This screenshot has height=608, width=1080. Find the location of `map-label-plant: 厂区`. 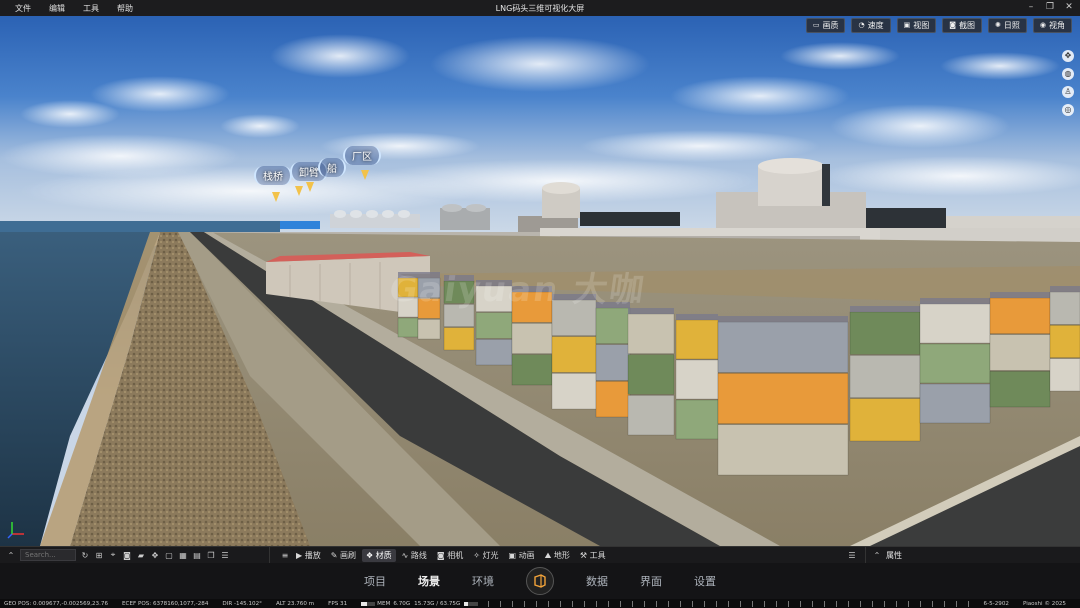

map-label-plant: 厂区 is located at coordinates (362, 155).